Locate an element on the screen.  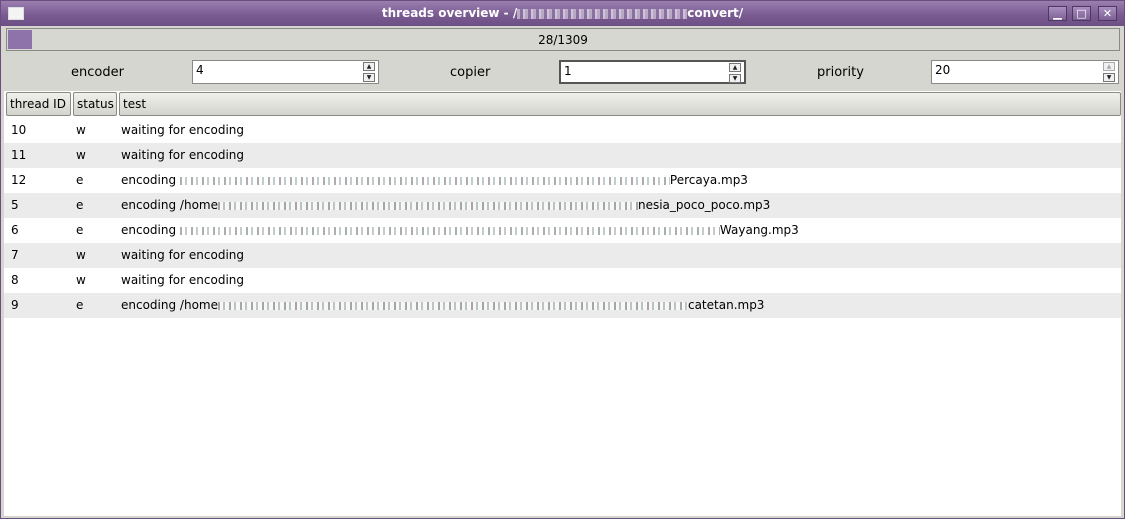
window-title-prefix: threads overview - / is located at coordinates (449, 13).